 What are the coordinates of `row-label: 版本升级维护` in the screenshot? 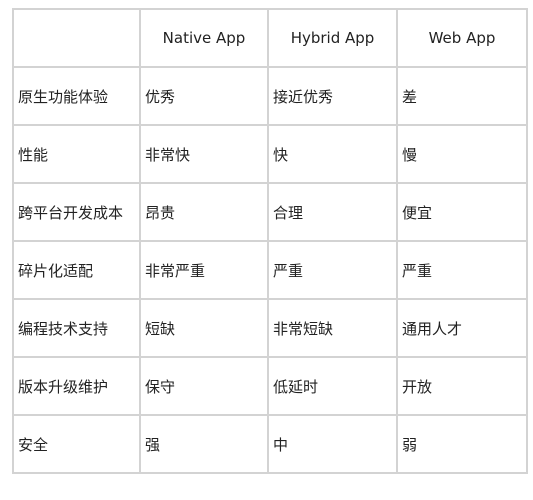 It's located at (76, 386).